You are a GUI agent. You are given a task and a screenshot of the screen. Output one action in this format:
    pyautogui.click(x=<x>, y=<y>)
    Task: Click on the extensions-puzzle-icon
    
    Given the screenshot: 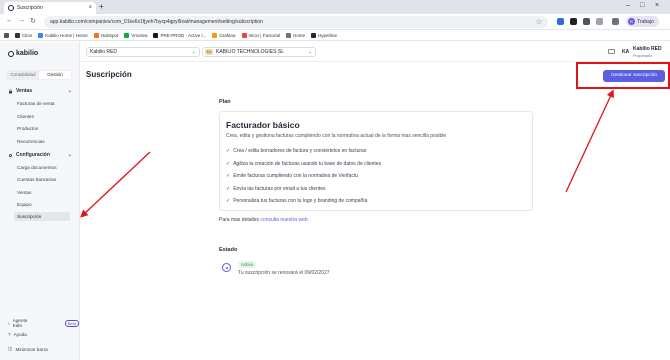 What is the action you would take?
    pyautogui.click(x=599, y=21)
    